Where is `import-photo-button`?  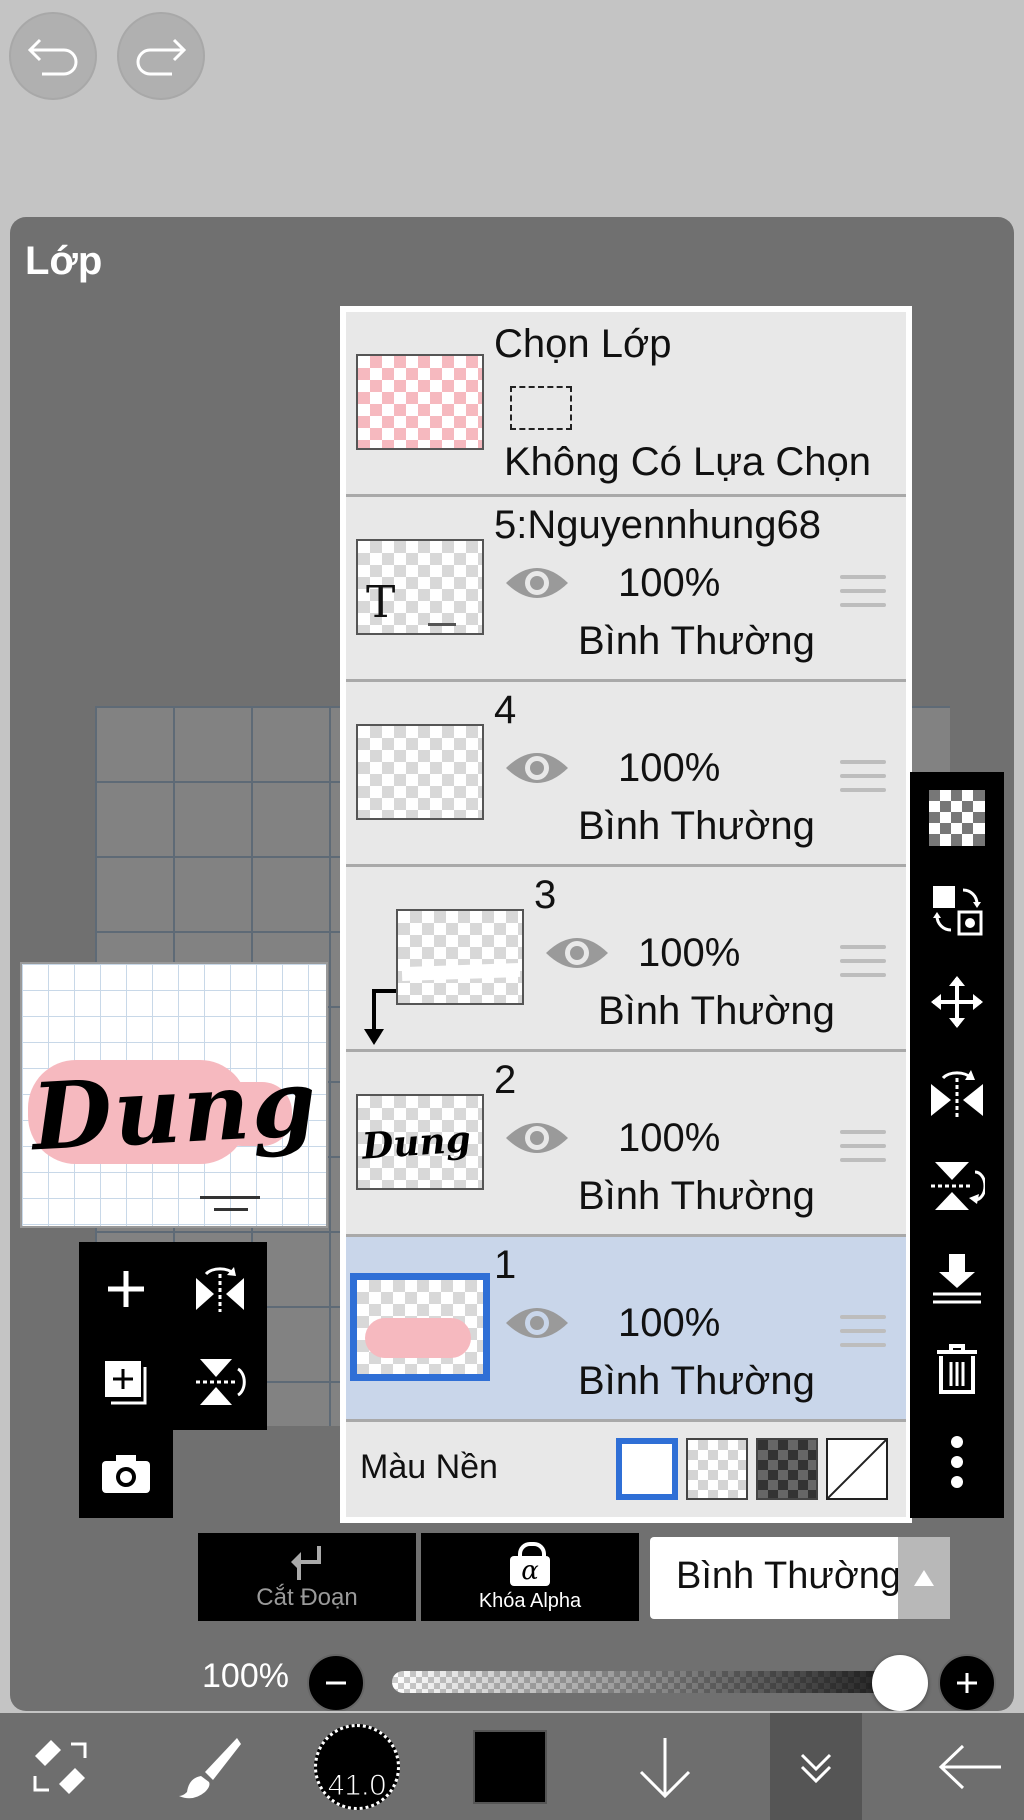 import-photo-button is located at coordinates (126, 1474).